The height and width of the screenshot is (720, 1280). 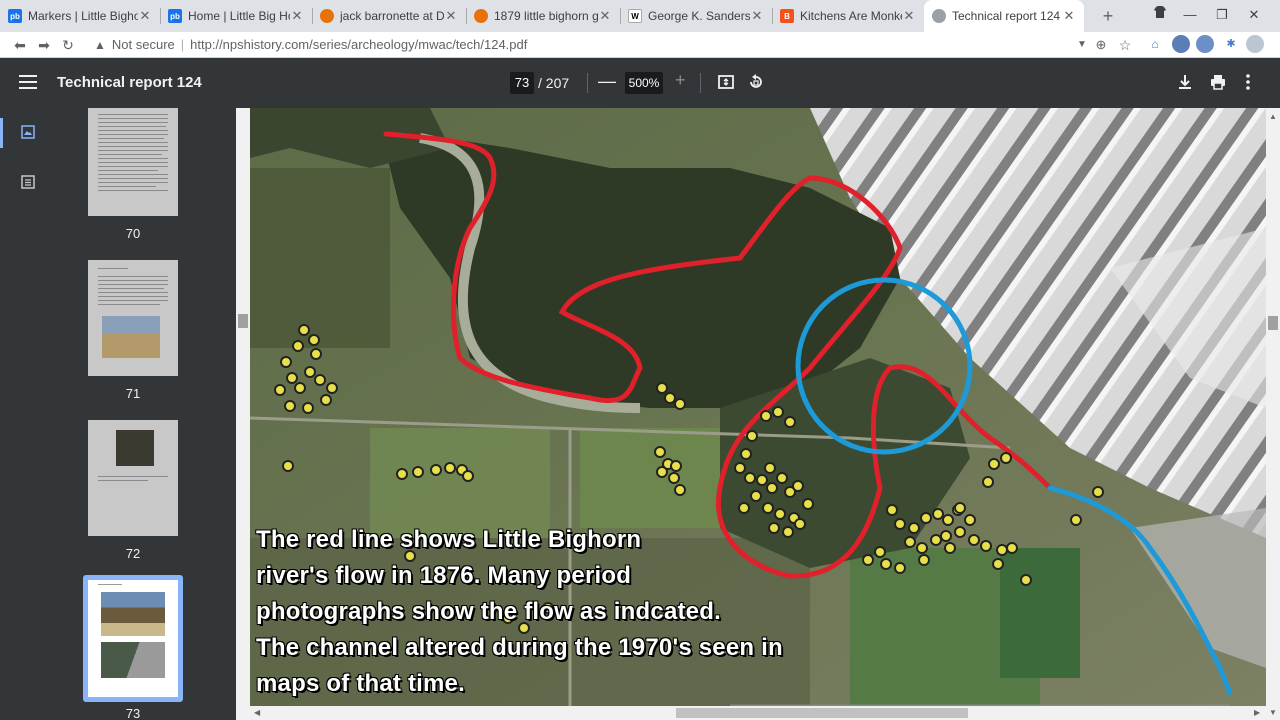 I want to click on document-title: Technical report 124, so click(x=129, y=82).